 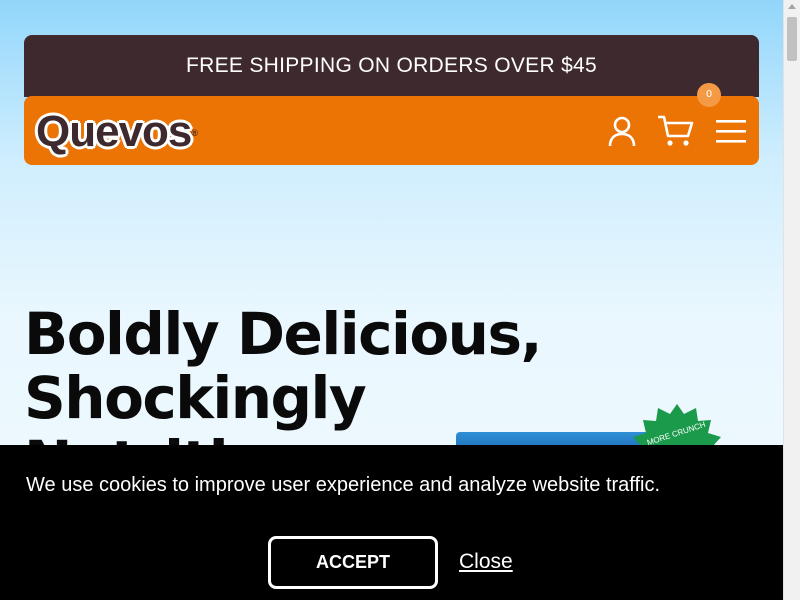 I want to click on scrollbar, so click(x=791, y=300).